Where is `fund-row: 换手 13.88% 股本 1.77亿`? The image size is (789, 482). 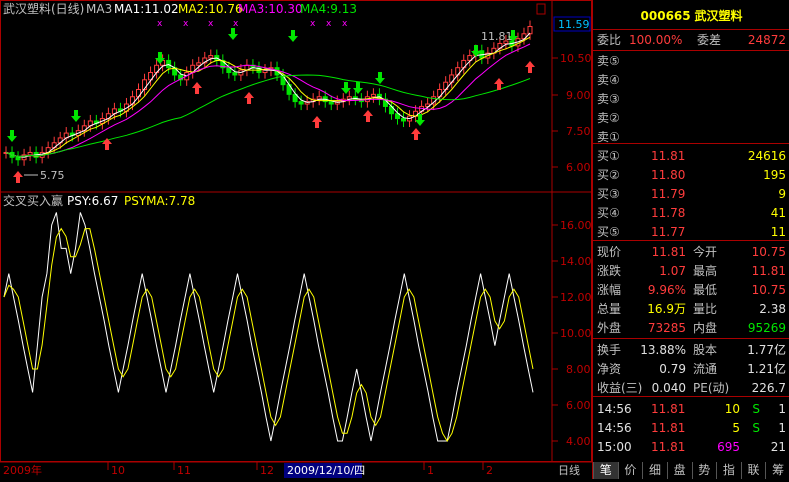 fund-row: 换手 13.88% 股本 1.77亿 is located at coordinates (691, 350).